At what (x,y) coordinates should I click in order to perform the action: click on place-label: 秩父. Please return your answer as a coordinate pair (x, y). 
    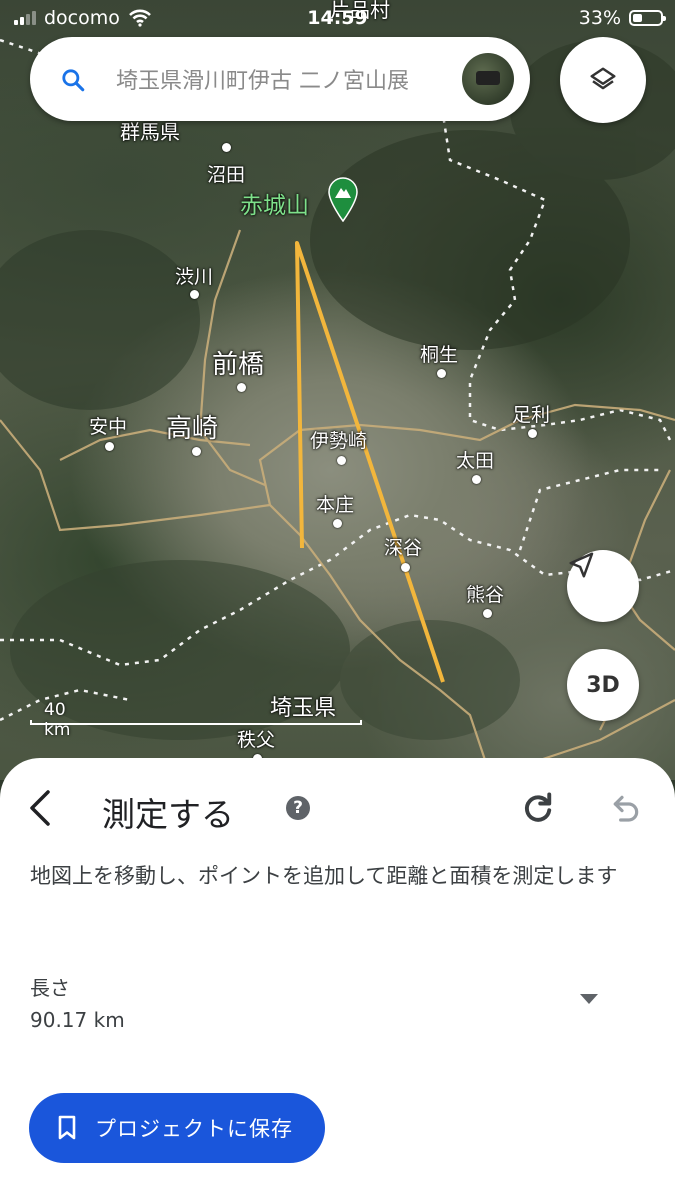
    Looking at the image, I should click on (256, 740).